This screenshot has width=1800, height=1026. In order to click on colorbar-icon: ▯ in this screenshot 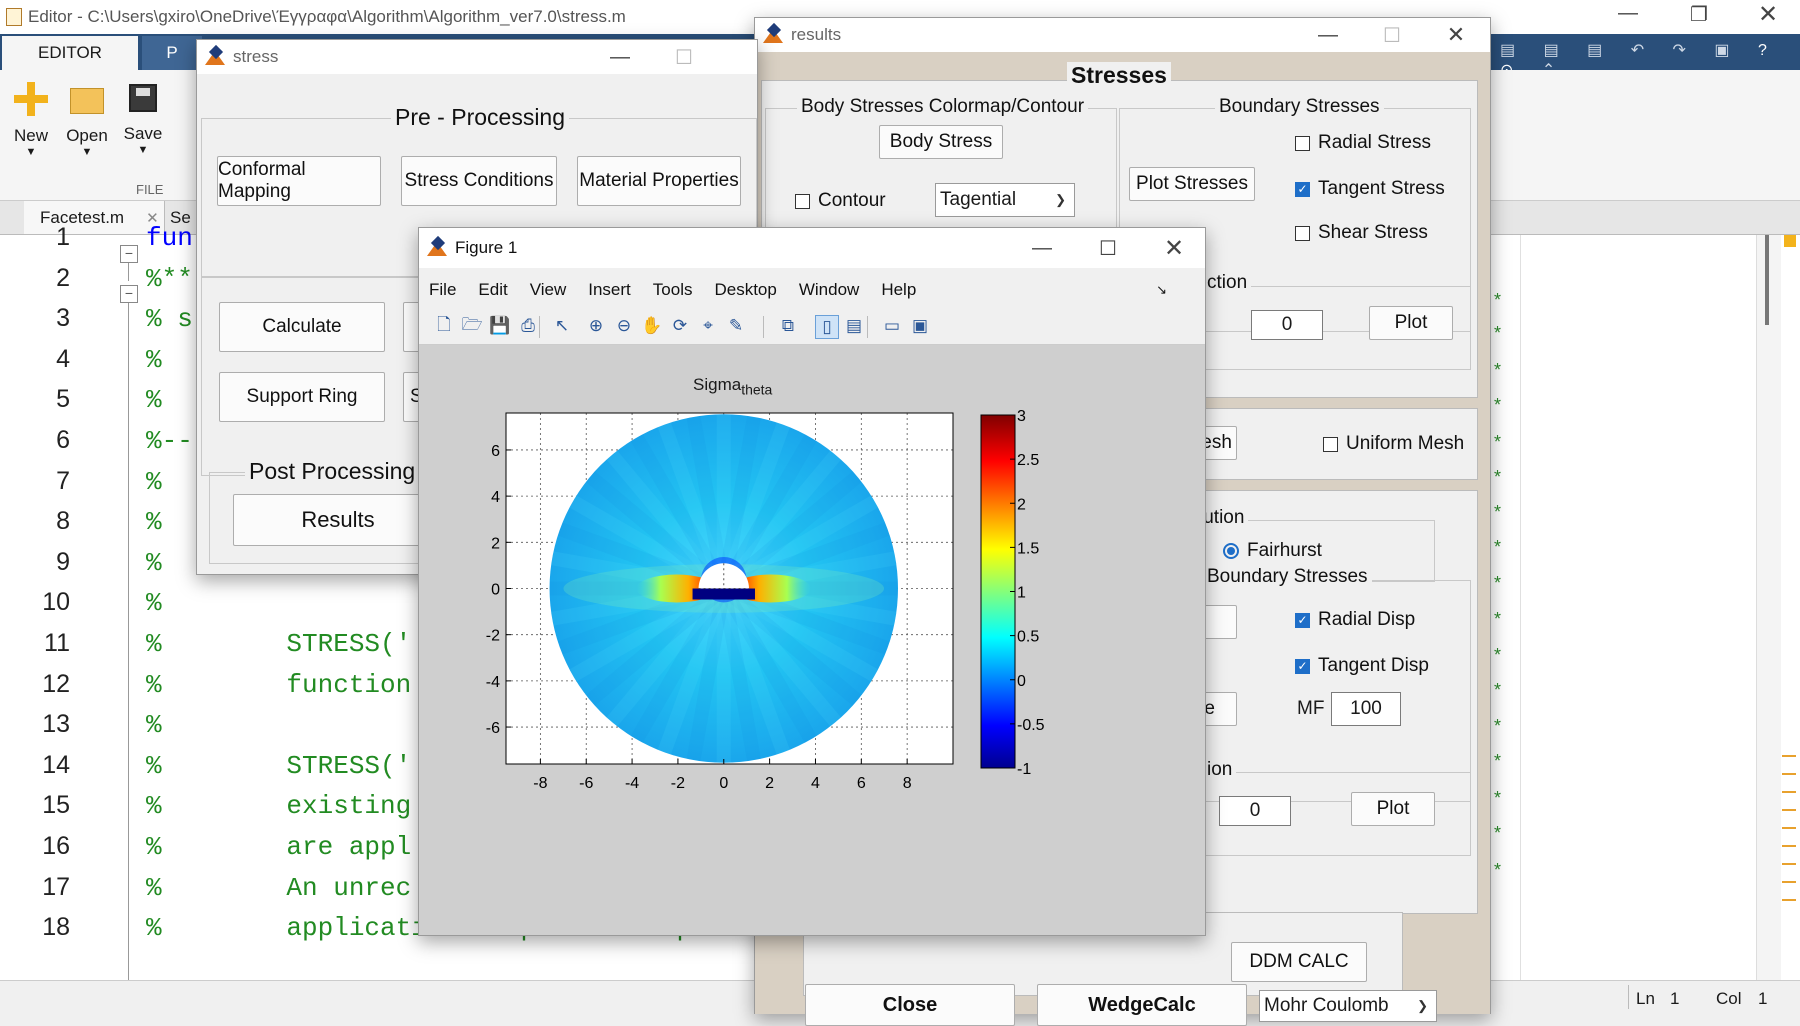, I will do `click(827, 327)`.